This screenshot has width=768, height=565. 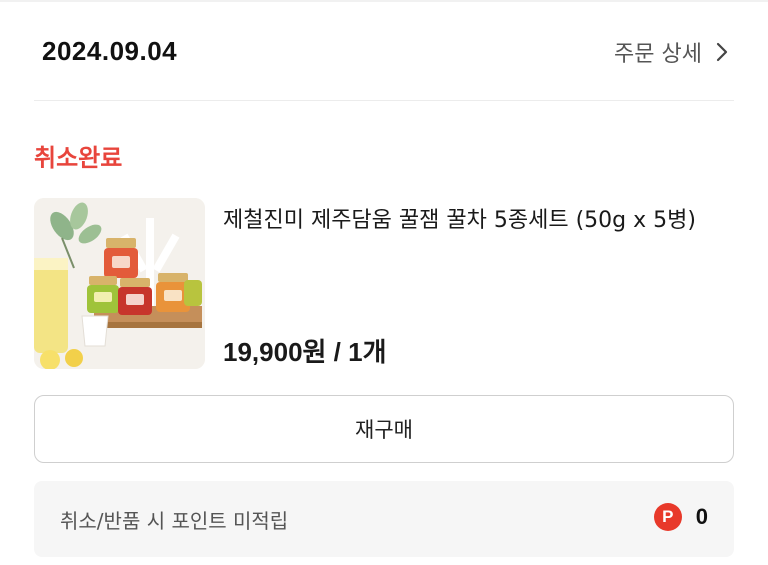 I want to click on points-value-group: P 0, so click(x=680, y=517).